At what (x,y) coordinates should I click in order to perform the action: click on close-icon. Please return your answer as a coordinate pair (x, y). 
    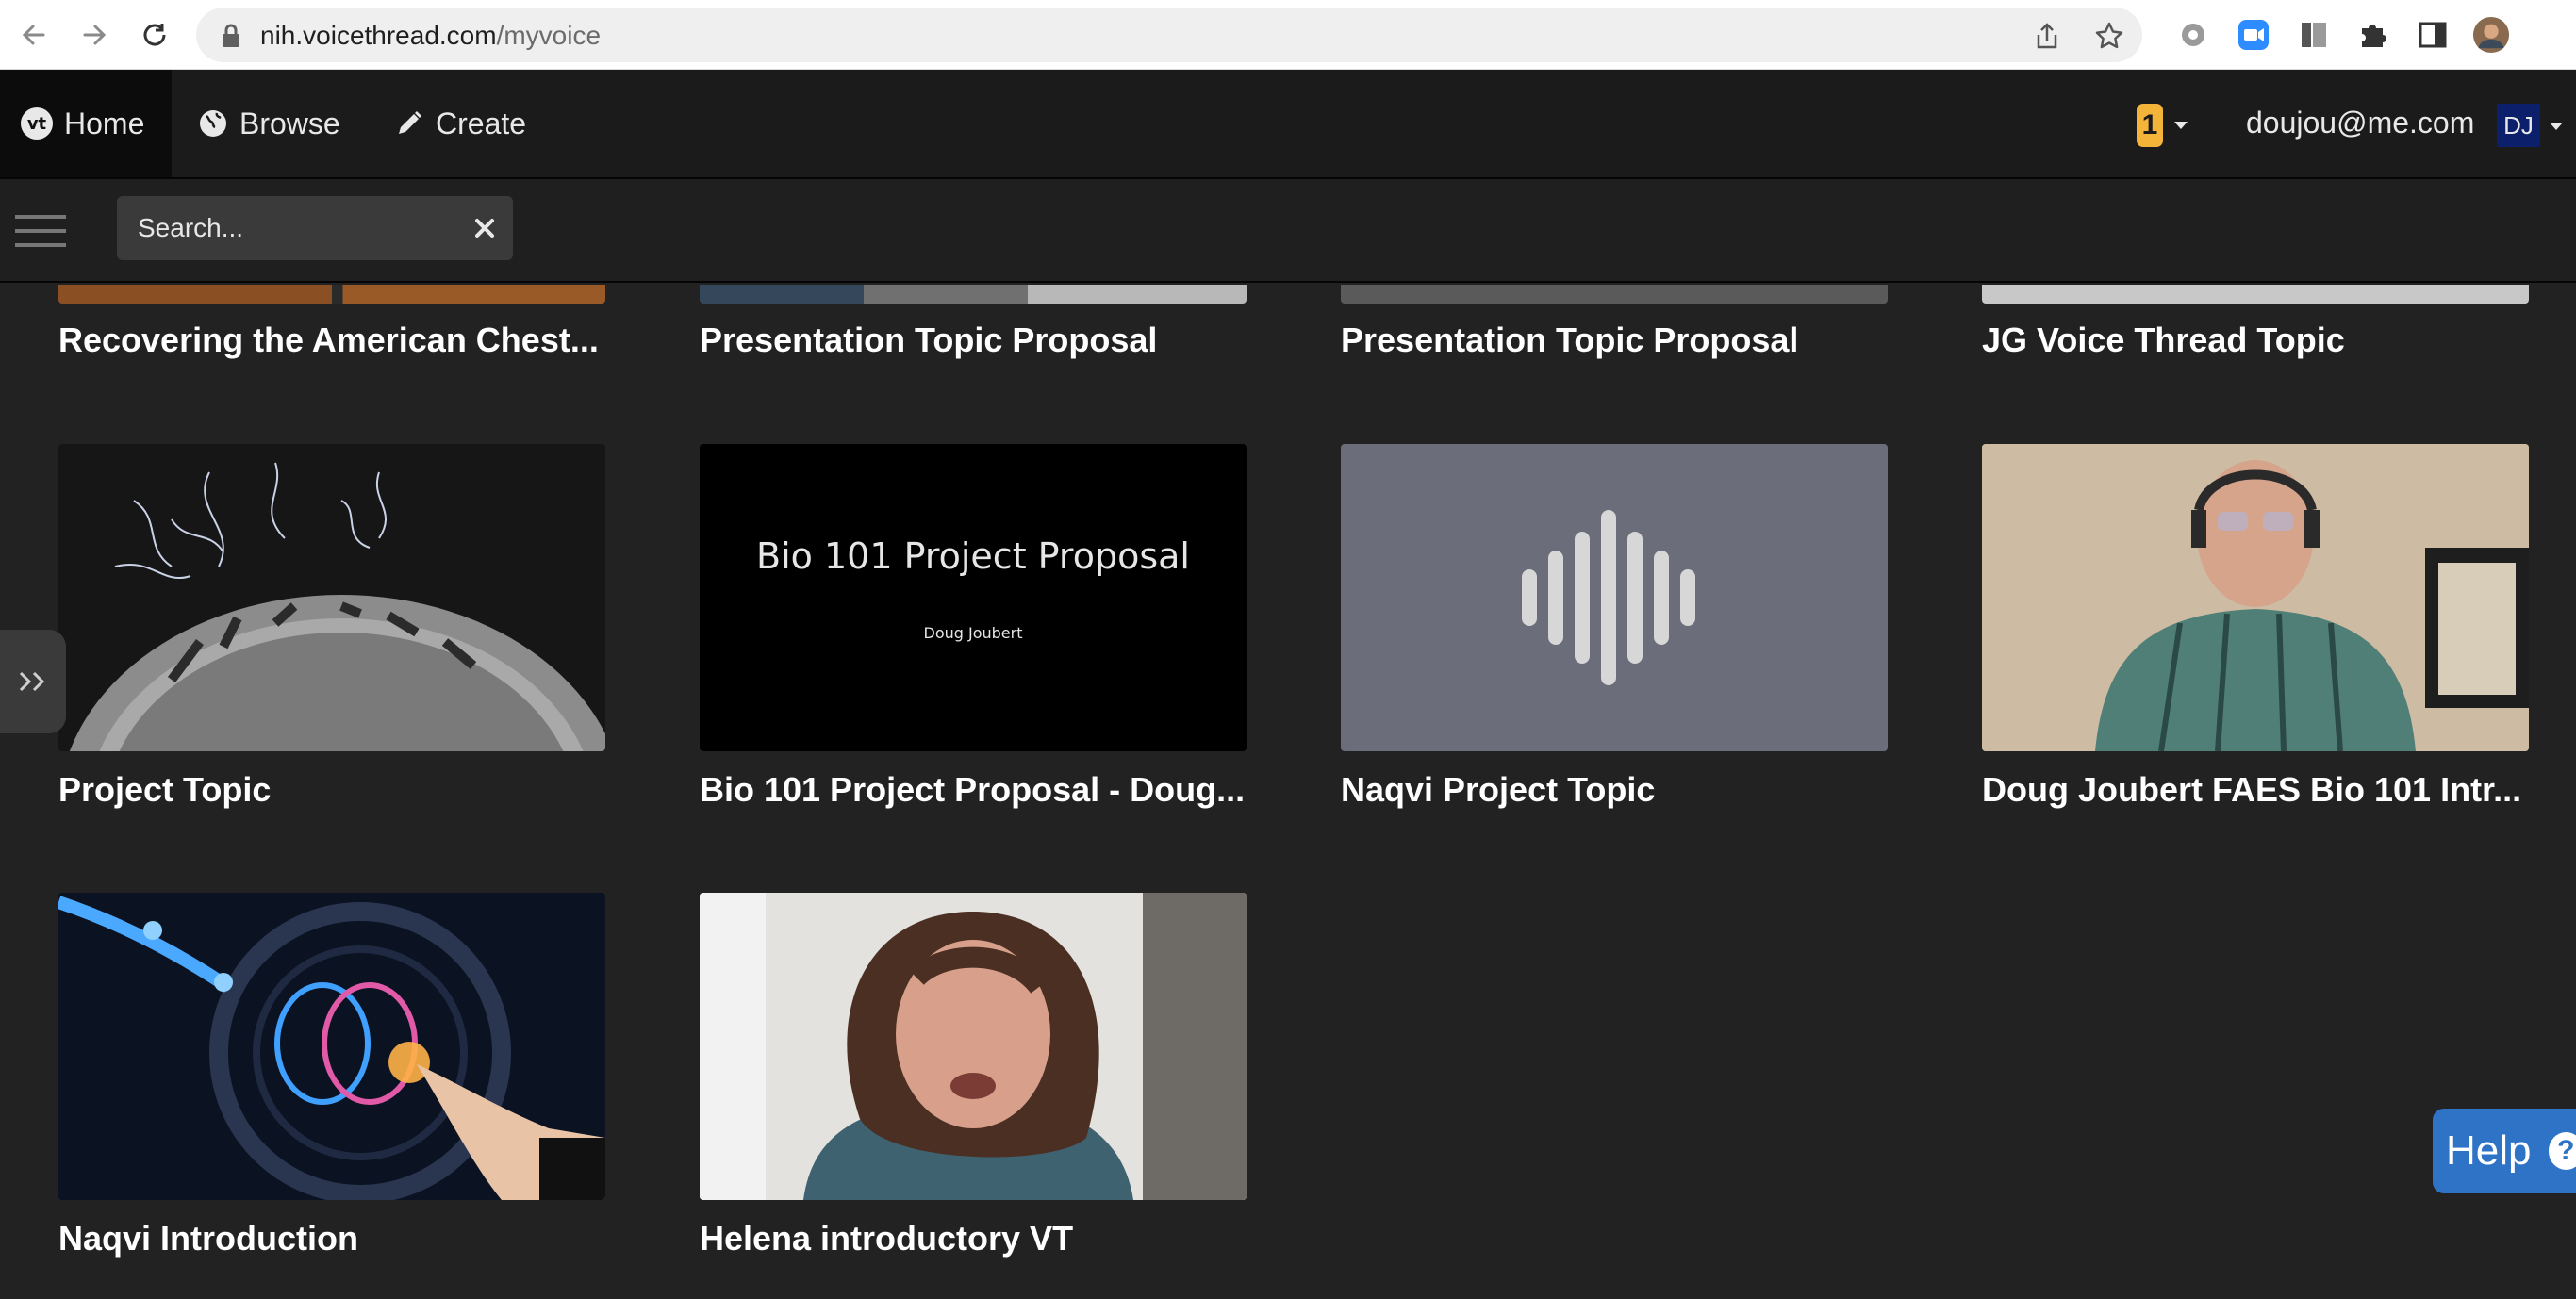
    Looking at the image, I should click on (484, 229).